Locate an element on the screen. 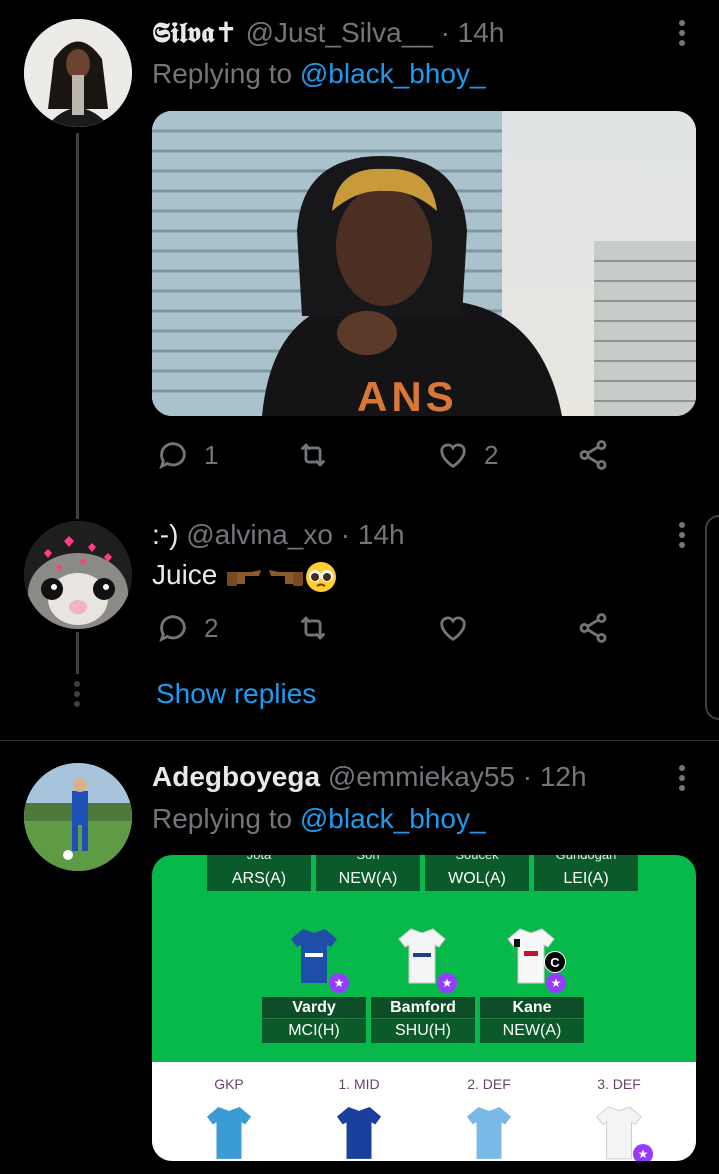  display-name: 𝕾𝖎𝖑𝖛𝖆✝ is located at coordinates (195, 32).